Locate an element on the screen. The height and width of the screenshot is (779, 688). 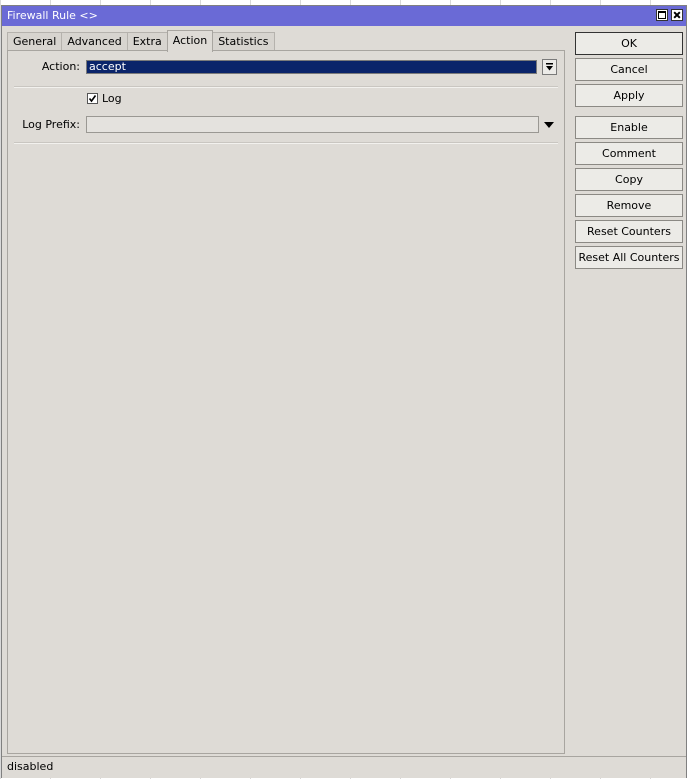
log-prefix-input is located at coordinates (312, 124).